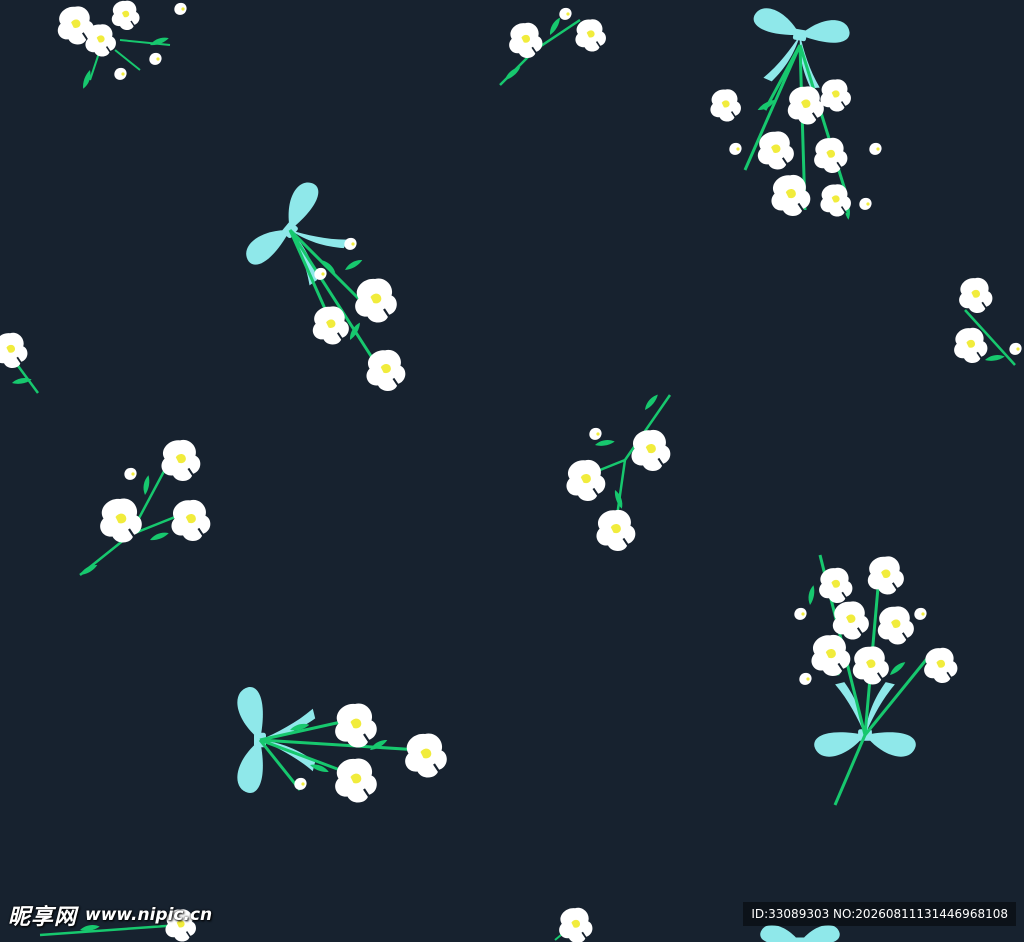  Describe the element at coordinates (43, 917) in the screenshot. I see `watermark-brand: 昵享网` at that location.